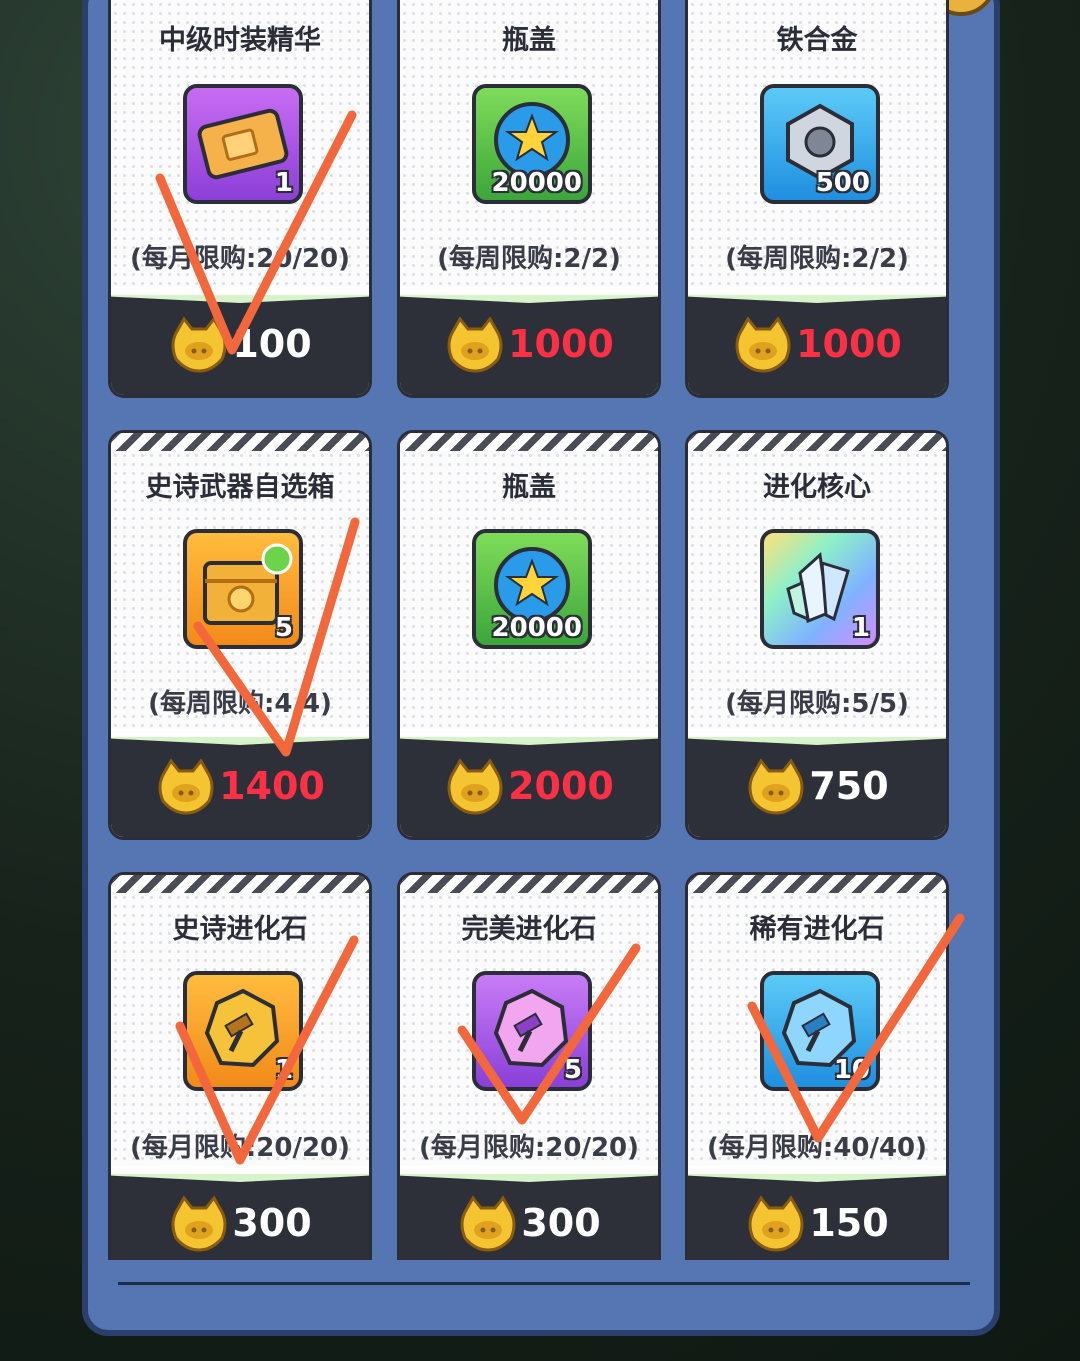  What do you see at coordinates (243, 1031) in the screenshot?
I see `gold-stone-icon: 1` at bounding box center [243, 1031].